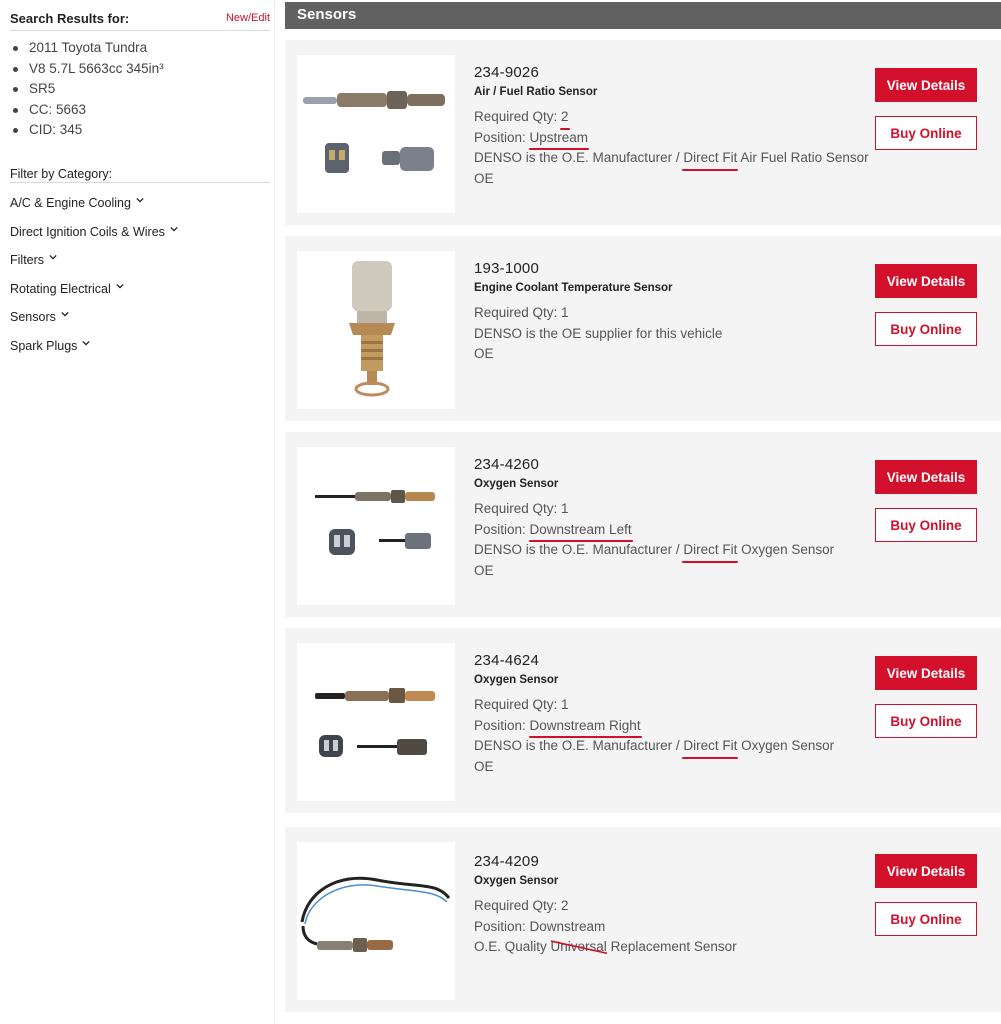 Image resolution: width=1001 pixels, height=1024 pixels. Describe the element at coordinates (605, 864) in the screenshot. I see `part-number: 234-4209` at that location.